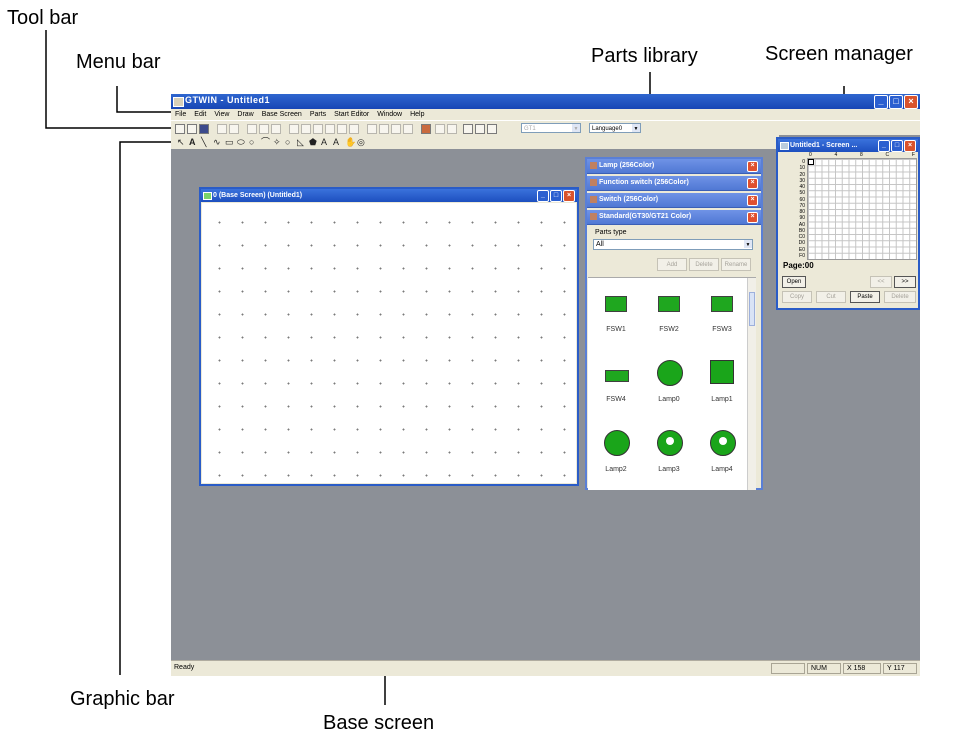 This screenshot has height=742, width=953. Describe the element at coordinates (181, 142) in the screenshot. I see `select-tool-icon: ↖` at that location.